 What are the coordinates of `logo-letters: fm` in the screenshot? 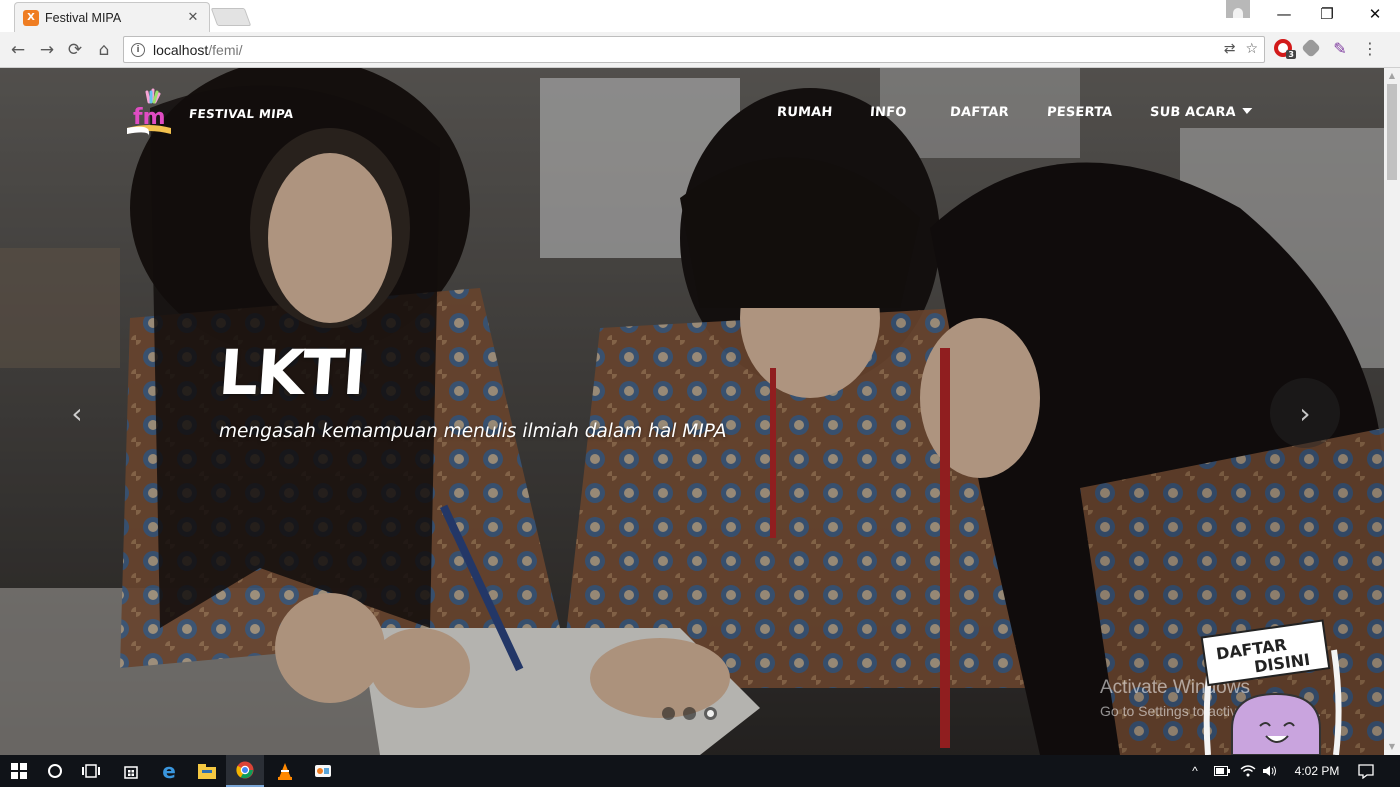 It's located at (149, 117).